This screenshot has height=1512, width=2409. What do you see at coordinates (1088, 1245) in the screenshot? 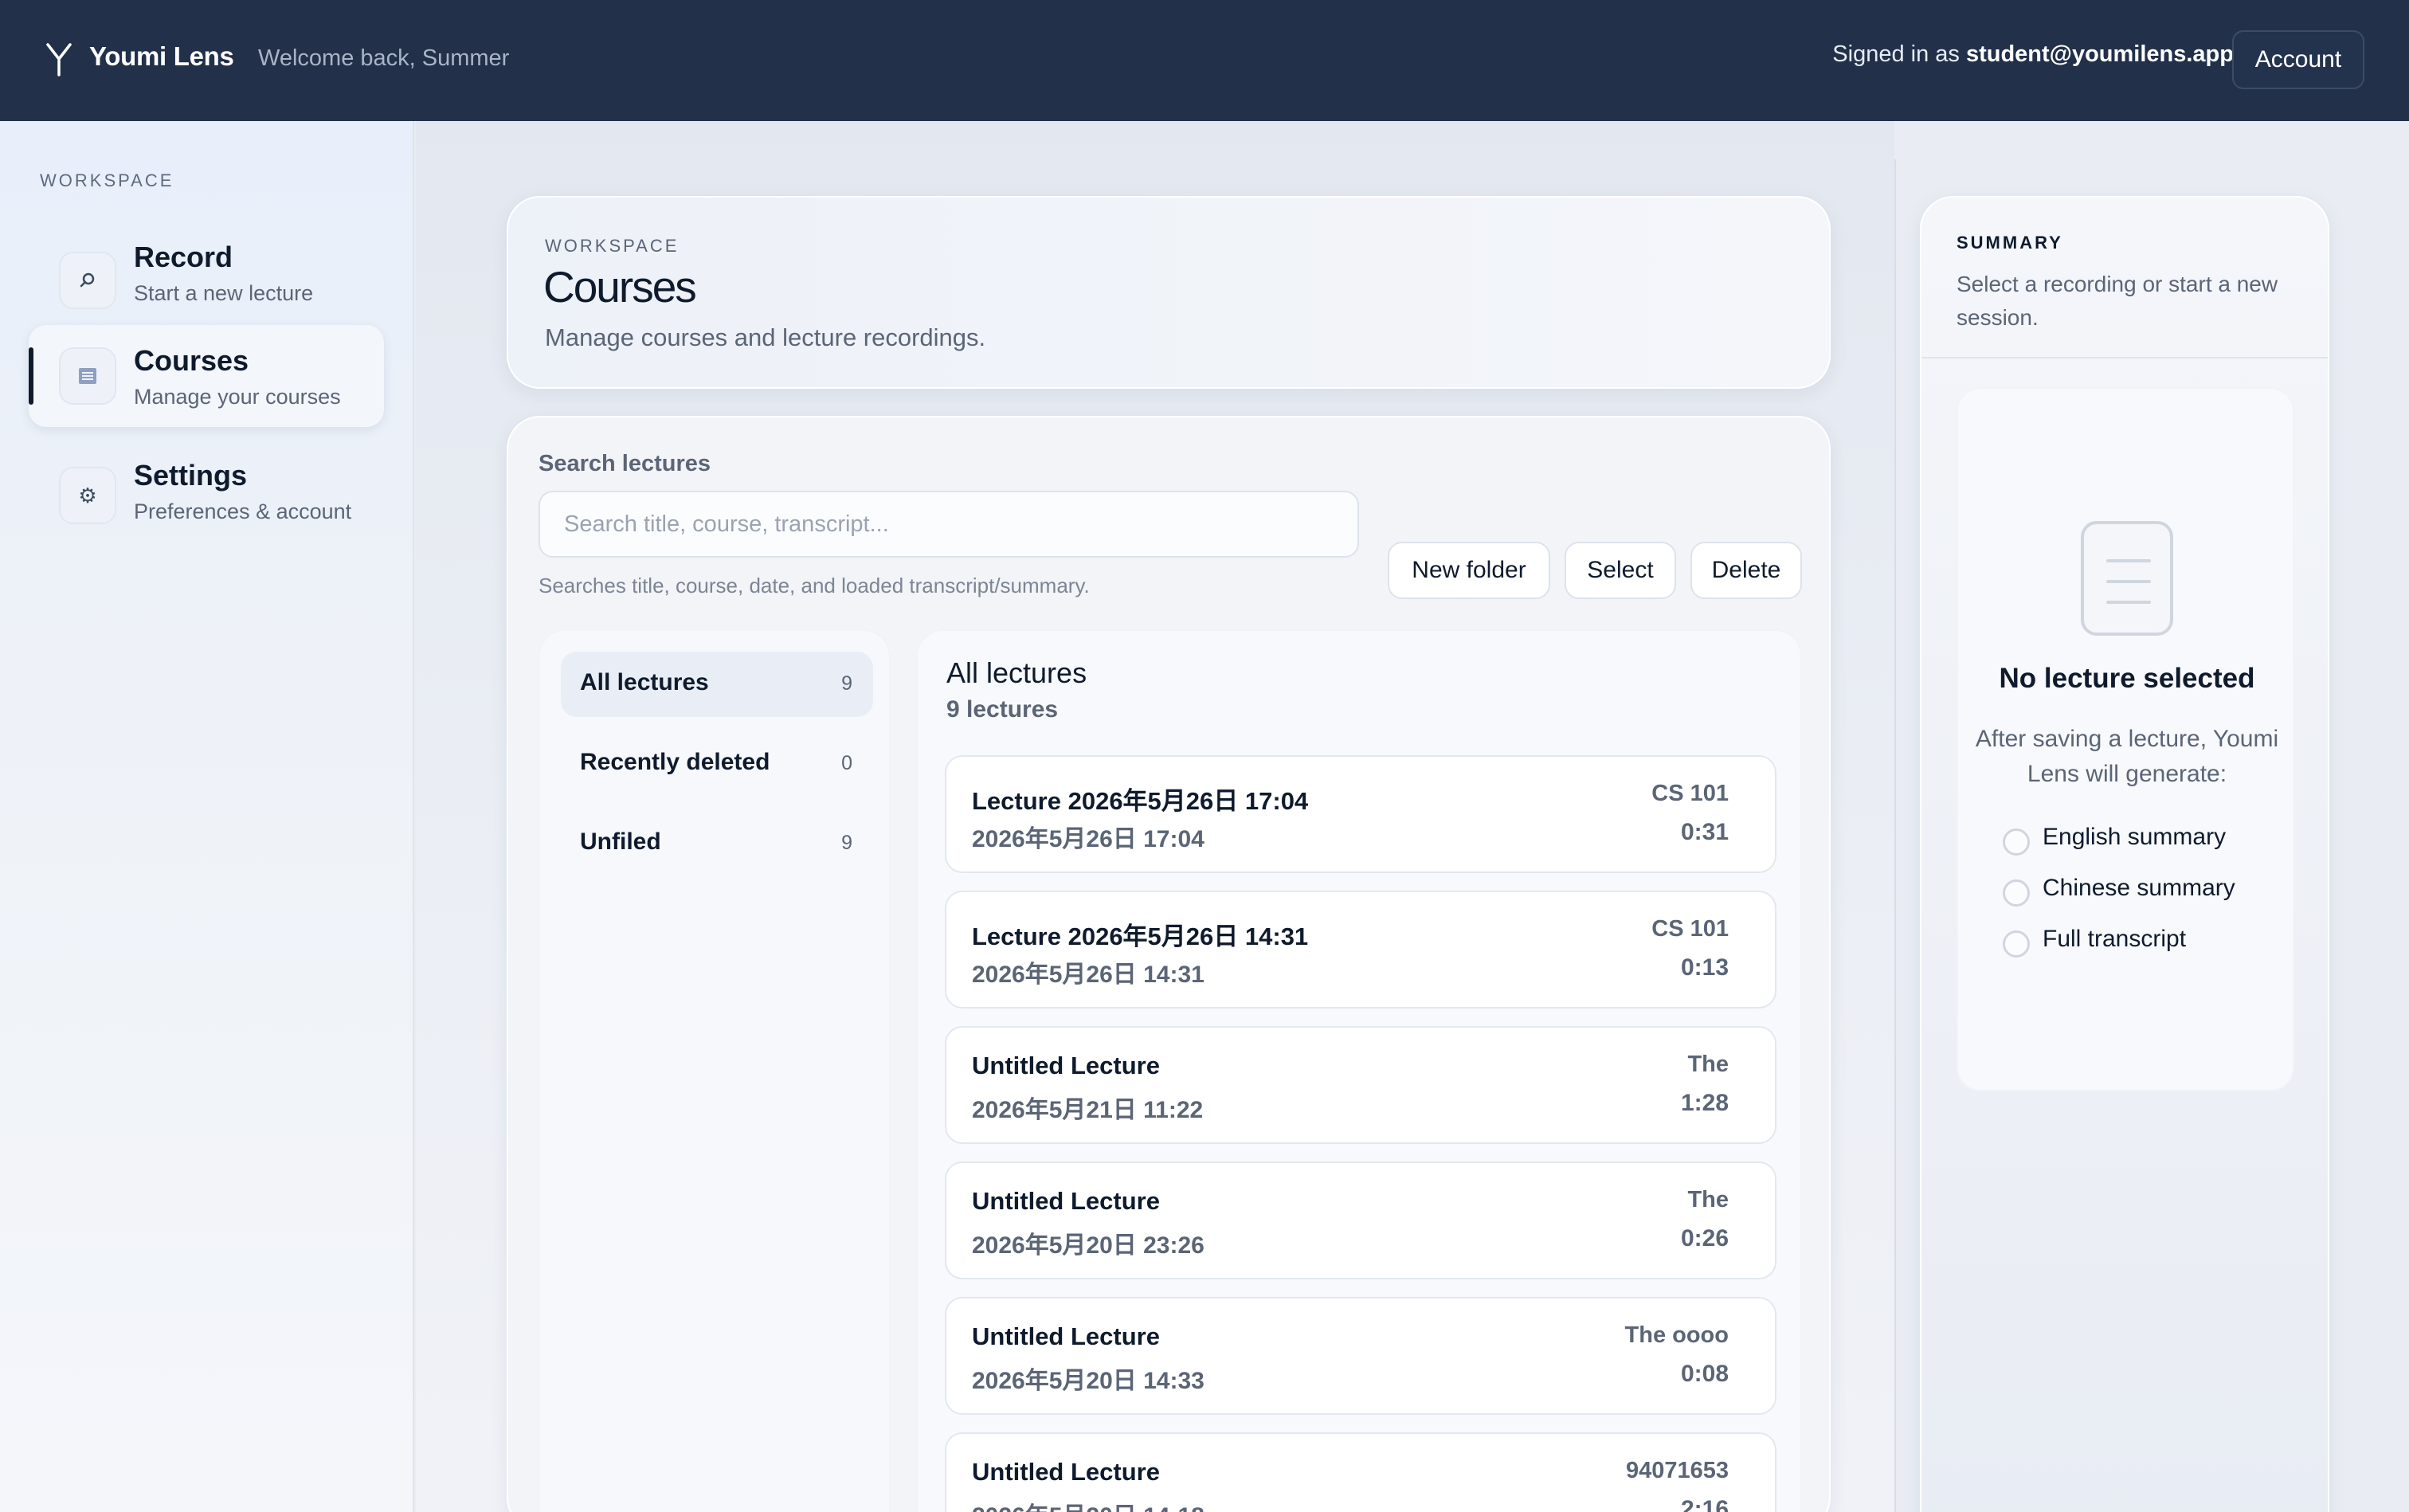
I see `lecture-date: 2026年5月20日 23:26` at bounding box center [1088, 1245].